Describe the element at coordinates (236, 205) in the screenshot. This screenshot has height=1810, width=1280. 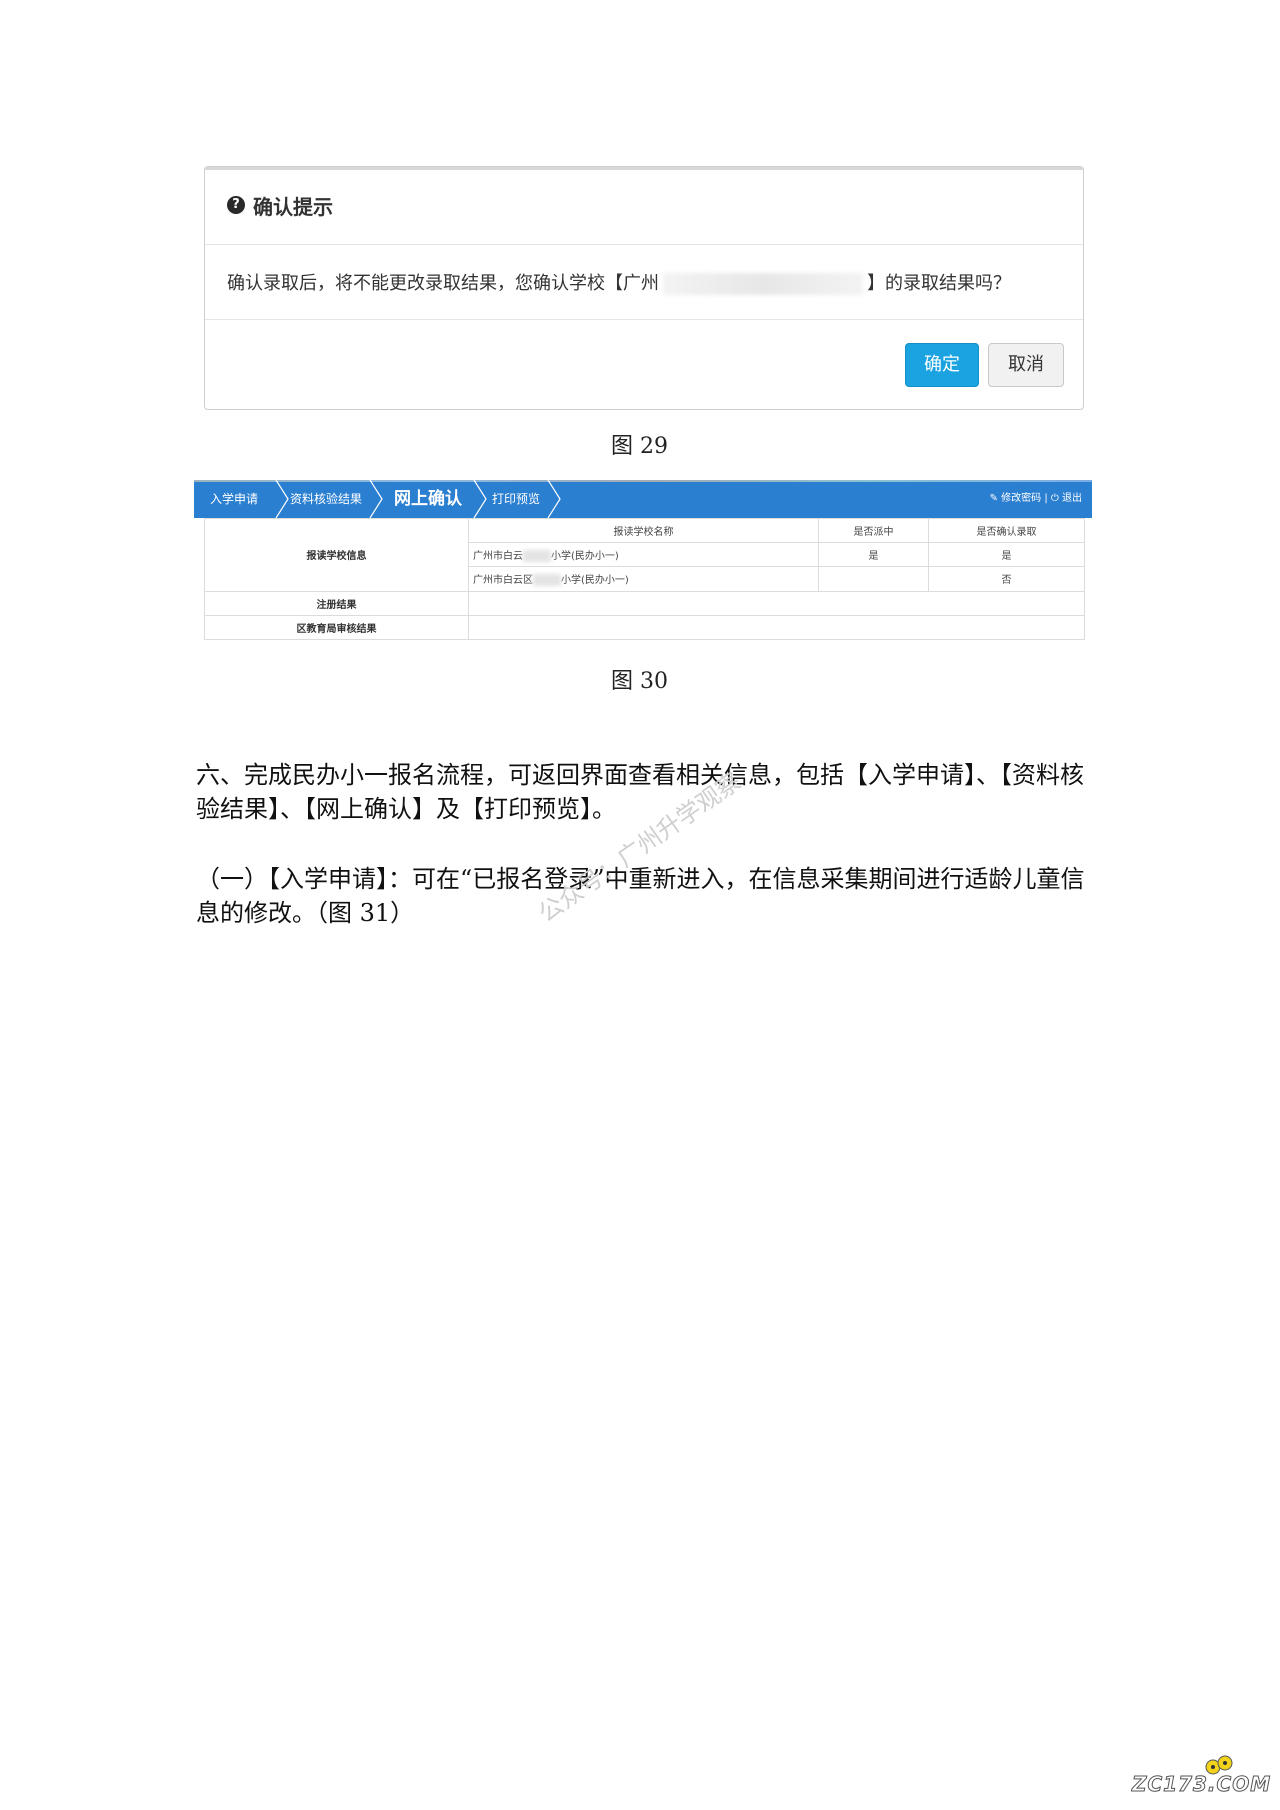
I see `question-icon: ?` at that location.